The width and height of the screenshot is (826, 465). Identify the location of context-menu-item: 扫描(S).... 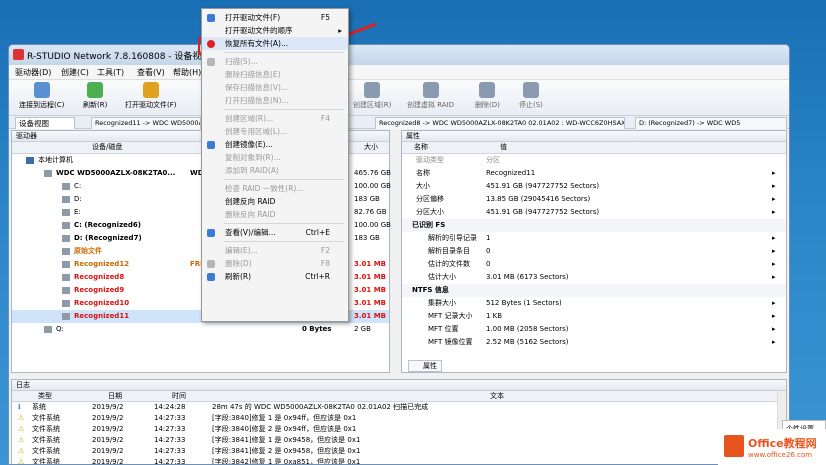
(275, 61).